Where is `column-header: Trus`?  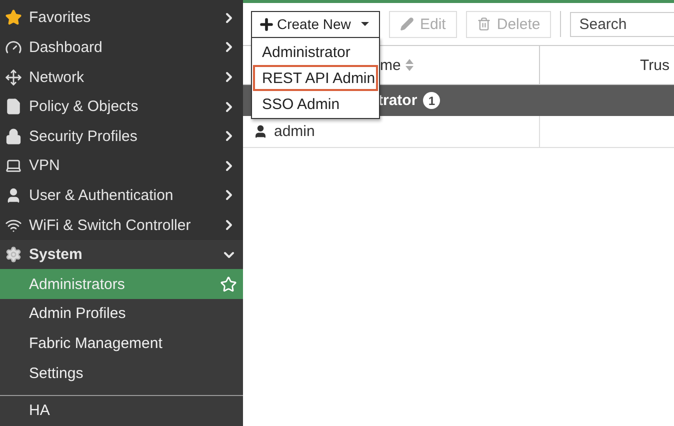
column-header: Trus is located at coordinates (607, 65).